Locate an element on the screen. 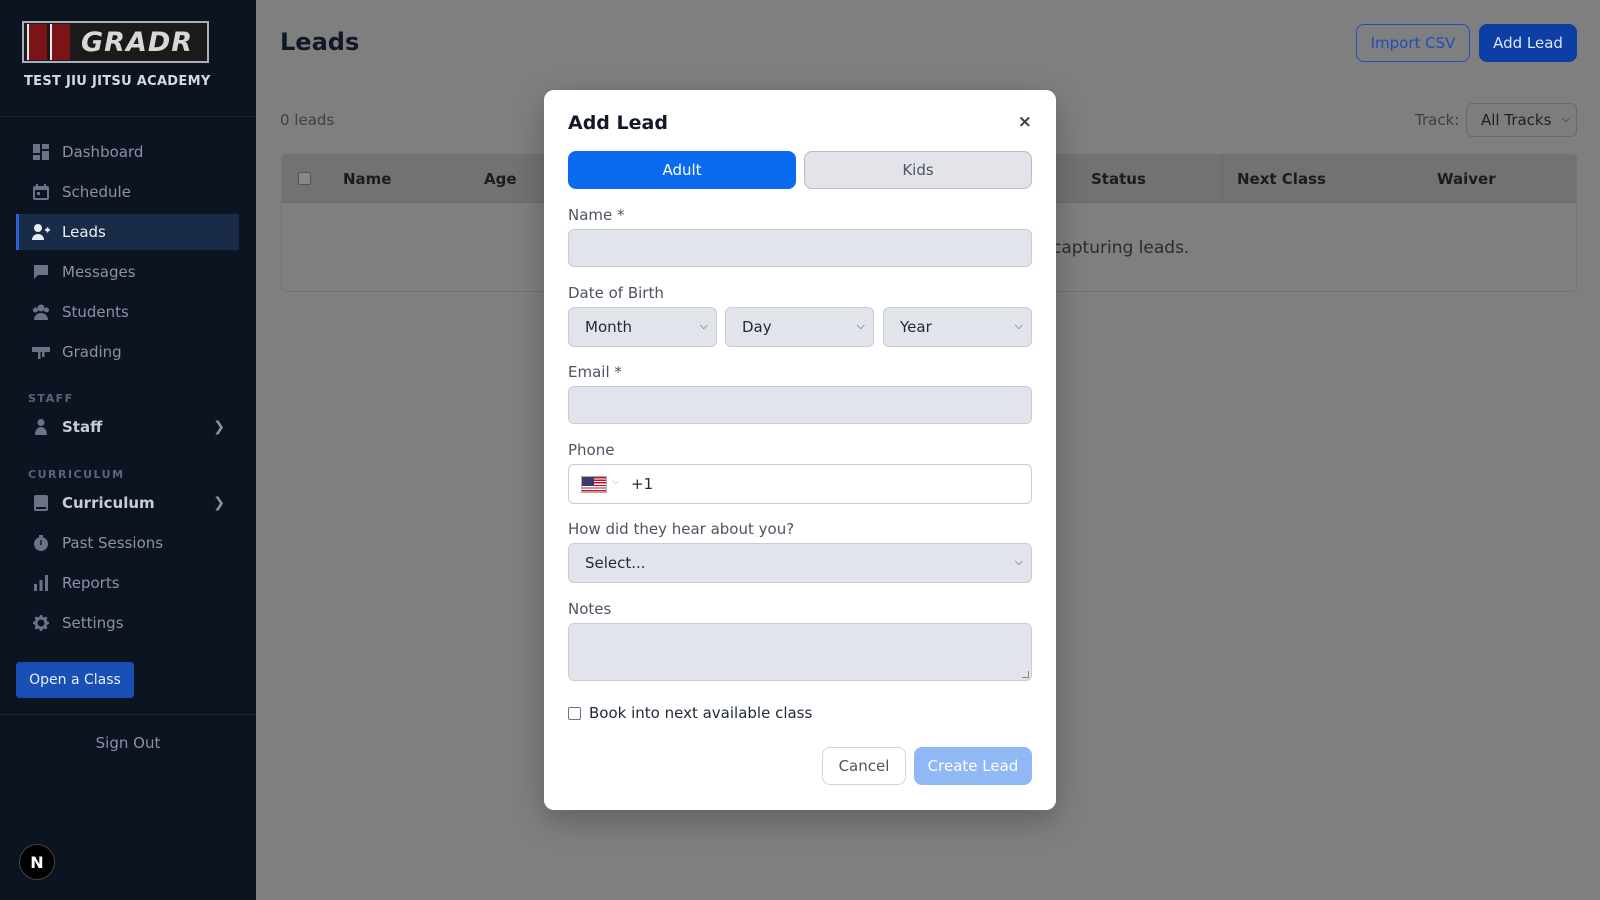 Image resolution: width=1600 pixels, height=900 pixels. phone-country-code: +1 is located at coordinates (642, 484).